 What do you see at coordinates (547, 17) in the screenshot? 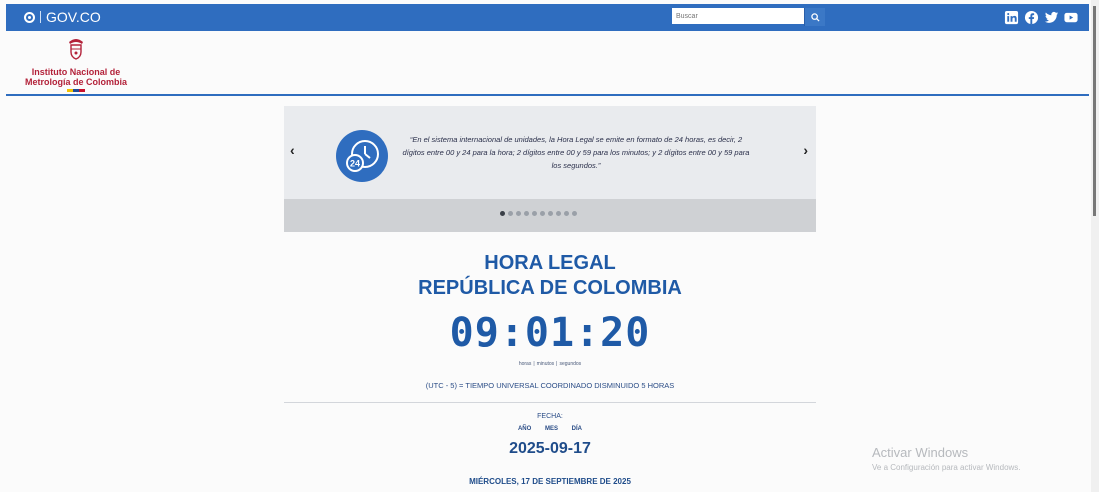
I see `gov-top-bar: GOV.CO` at bounding box center [547, 17].